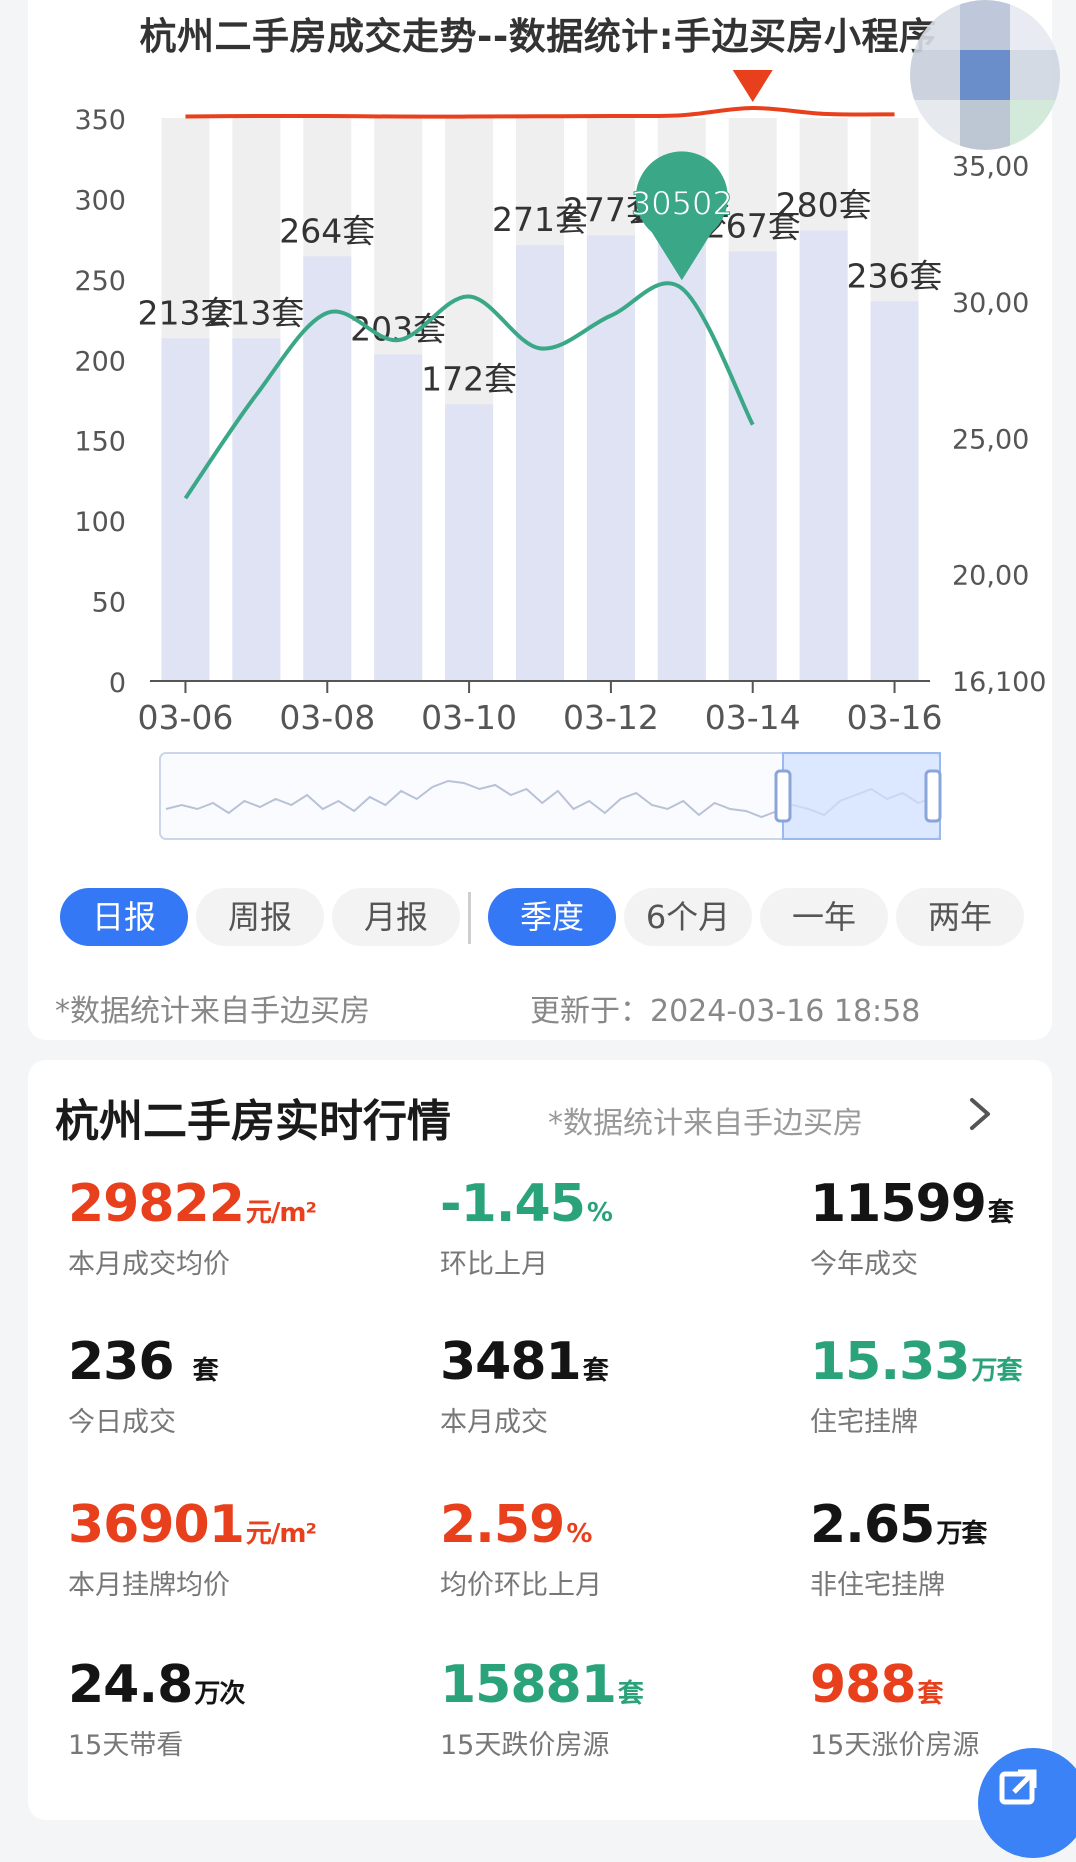  Describe the element at coordinates (100, 522) in the screenshot. I see `left-axis-tick: 100` at that location.